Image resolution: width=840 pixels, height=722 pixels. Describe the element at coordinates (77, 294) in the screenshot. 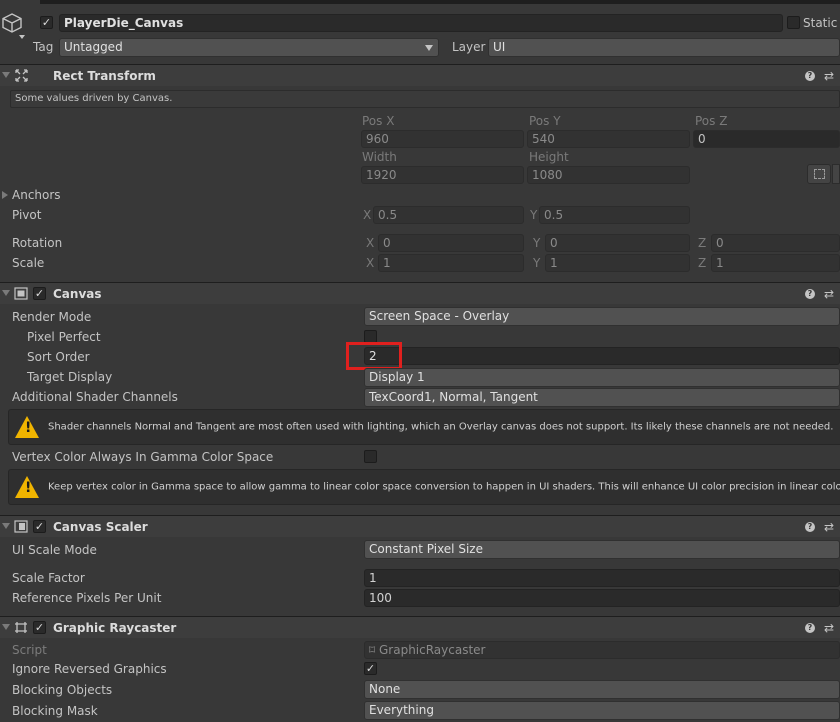

I see `canvas-title: Canvas` at that location.